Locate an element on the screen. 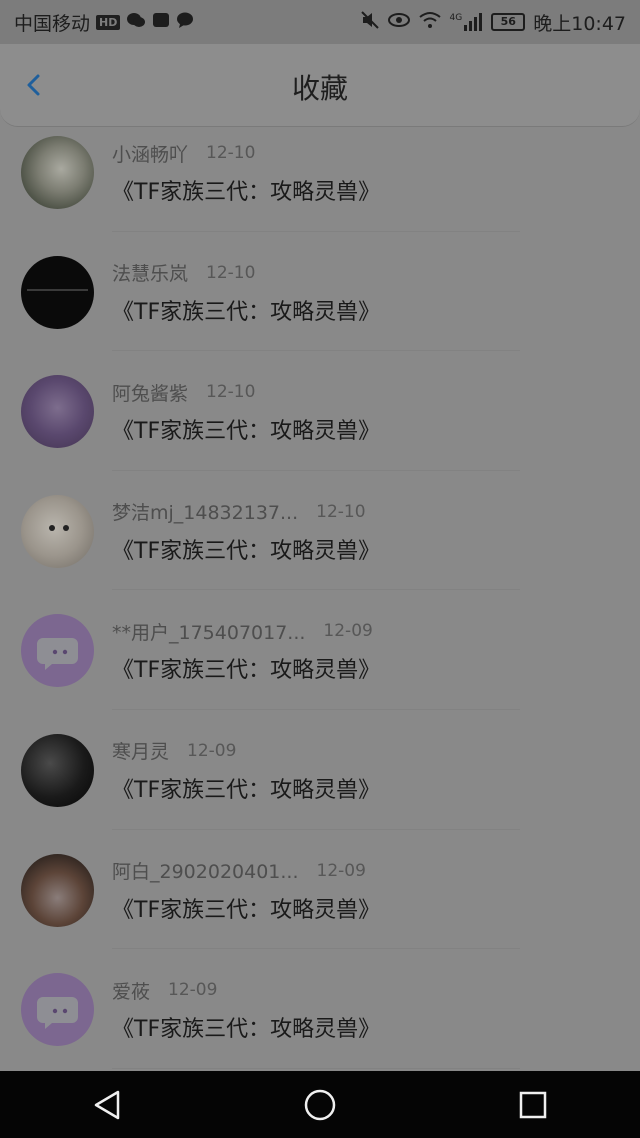  list-item: 爱莜 12-09 《TF家族三代：攻略灵兽》 is located at coordinates (320, 1023).